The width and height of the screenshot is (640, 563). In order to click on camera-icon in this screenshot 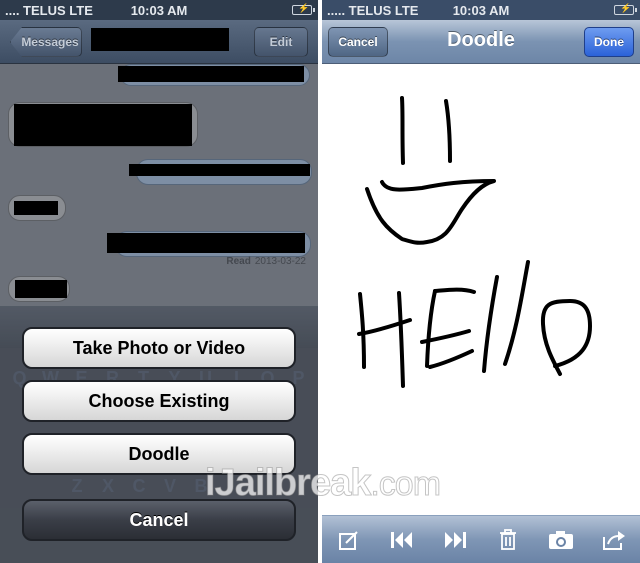, I will do `click(561, 540)`.